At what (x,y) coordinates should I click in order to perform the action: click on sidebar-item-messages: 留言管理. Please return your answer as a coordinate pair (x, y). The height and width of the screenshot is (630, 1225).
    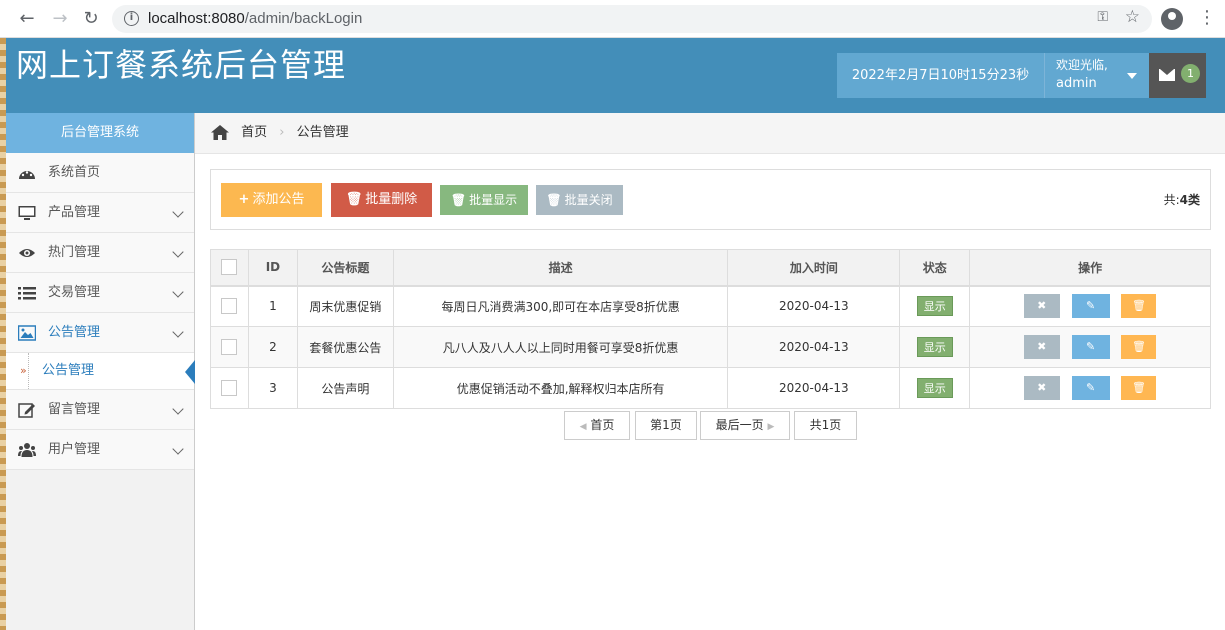
    Looking at the image, I should click on (100, 410).